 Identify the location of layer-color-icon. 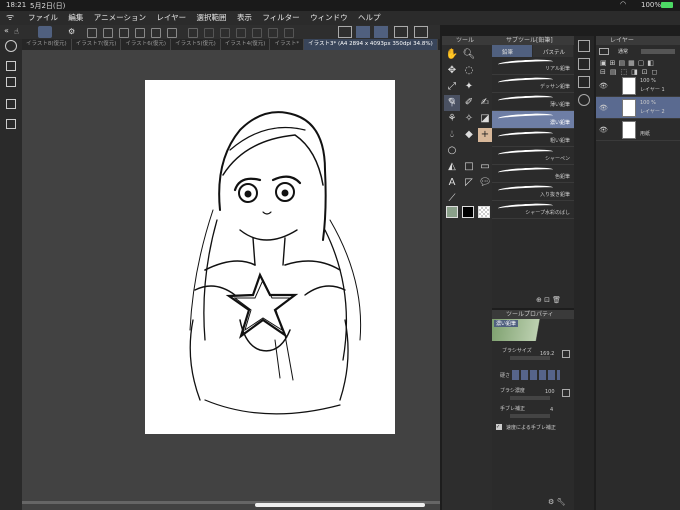
(604, 51).